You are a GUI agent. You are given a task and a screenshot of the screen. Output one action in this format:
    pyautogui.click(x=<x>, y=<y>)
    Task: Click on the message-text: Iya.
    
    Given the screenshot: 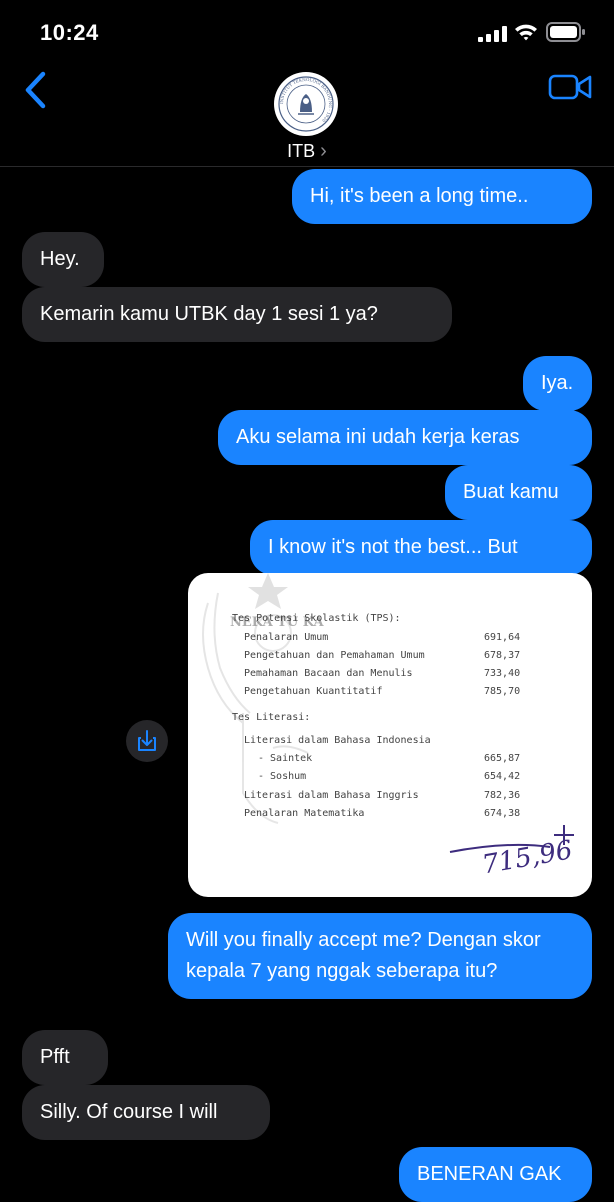 What is the action you would take?
    pyautogui.click(x=557, y=383)
    